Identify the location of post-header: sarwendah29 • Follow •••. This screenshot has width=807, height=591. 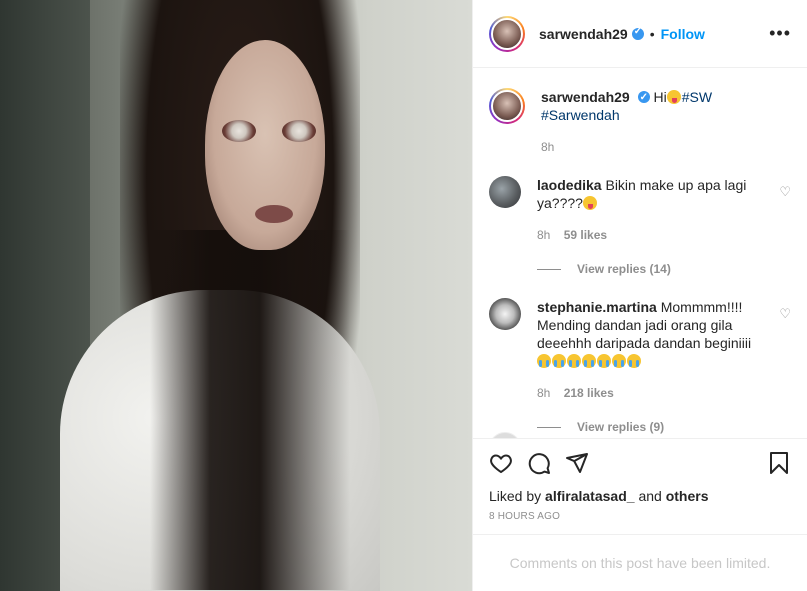
(640, 34).